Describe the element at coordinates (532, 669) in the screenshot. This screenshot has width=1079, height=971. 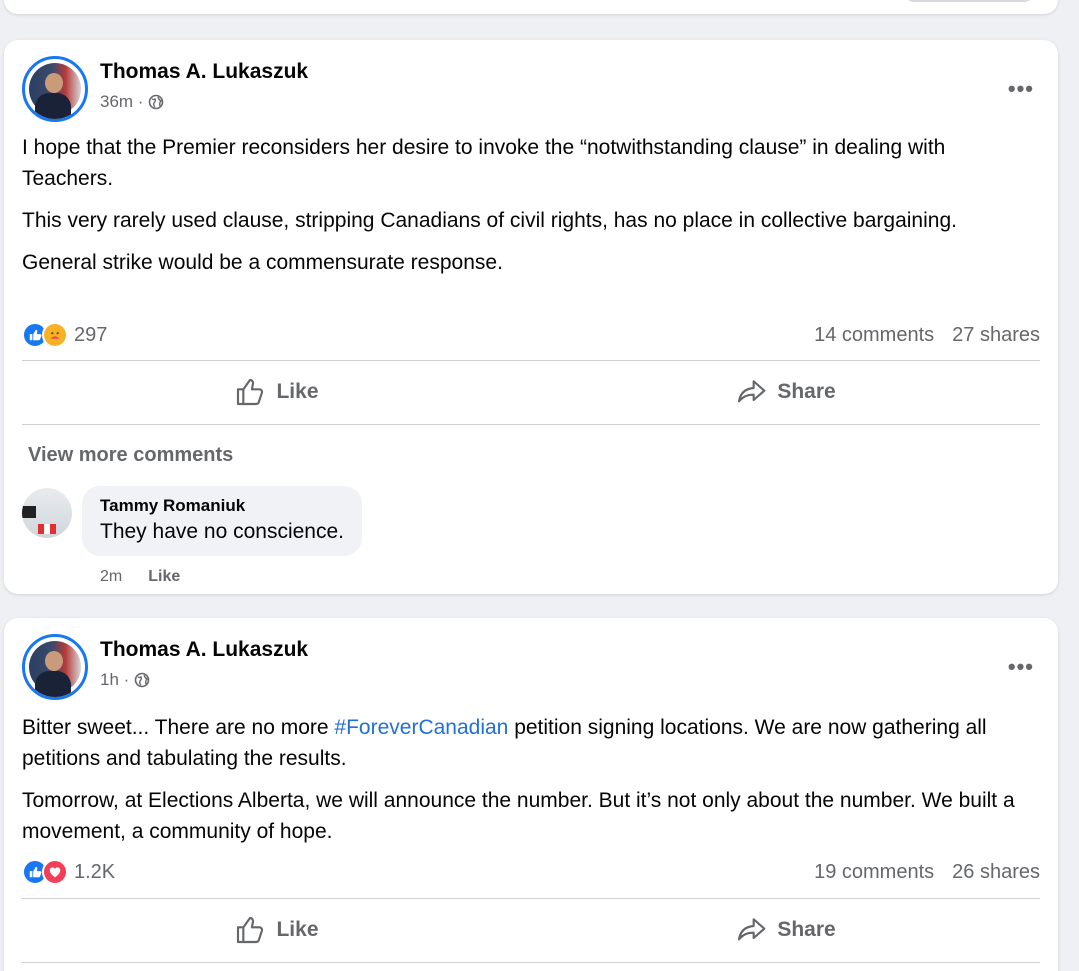
I see `post-header: Thomas A. Lukaszuk 1h · •••` at that location.